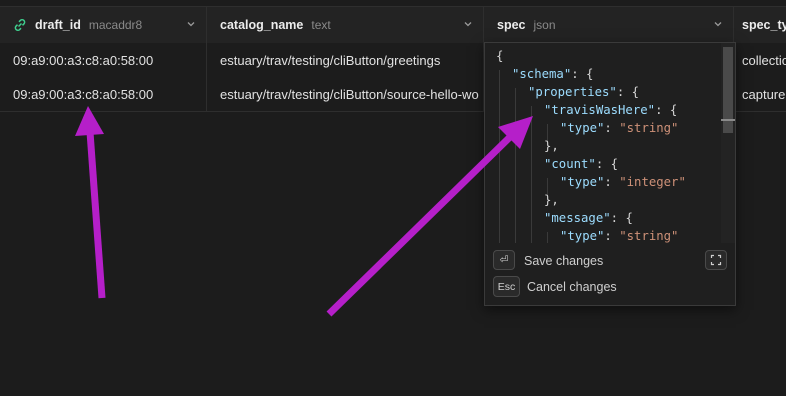 The height and width of the screenshot is (396, 786). I want to click on code-token: {, so click(500, 56).